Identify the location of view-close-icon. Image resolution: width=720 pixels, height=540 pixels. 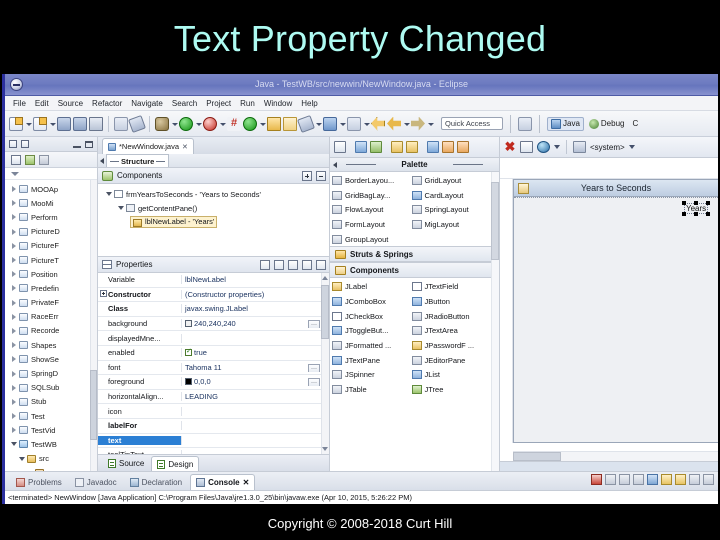
(25, 144).